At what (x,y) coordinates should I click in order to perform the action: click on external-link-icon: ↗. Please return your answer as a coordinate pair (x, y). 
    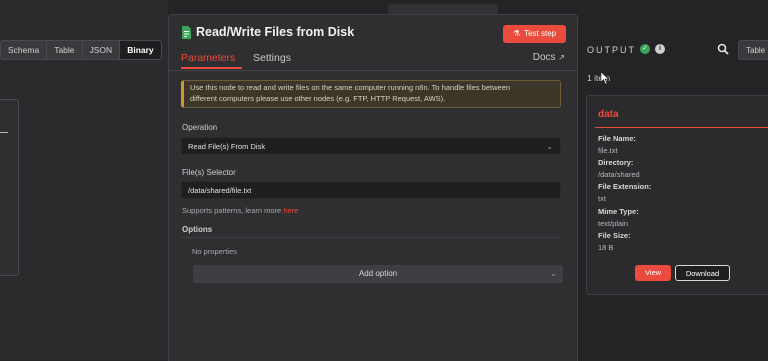
    Looking at the image, I should click on (561, 57).